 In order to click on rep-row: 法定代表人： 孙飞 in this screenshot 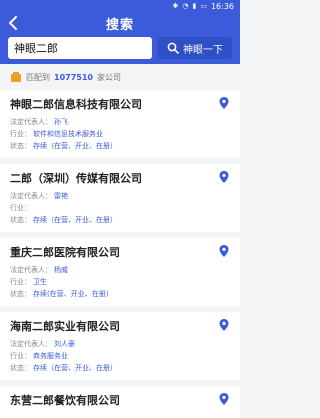, I will do `click(120, 122)`.